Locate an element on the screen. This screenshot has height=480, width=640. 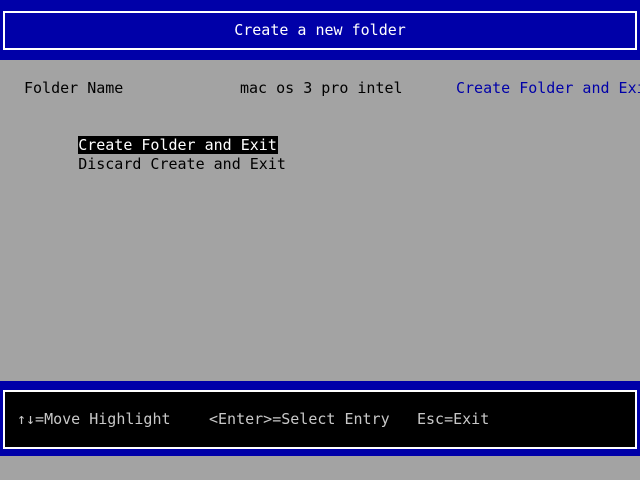
page-title: Create a new folder is located at coordinates (320, 30).